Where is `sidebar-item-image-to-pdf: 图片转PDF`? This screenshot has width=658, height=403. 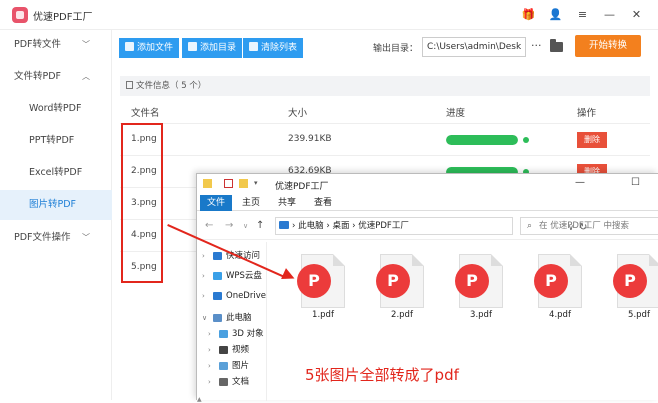 sidebar-item-image-to-pdf: 图片转PDF is located at coordinates (56, 205).